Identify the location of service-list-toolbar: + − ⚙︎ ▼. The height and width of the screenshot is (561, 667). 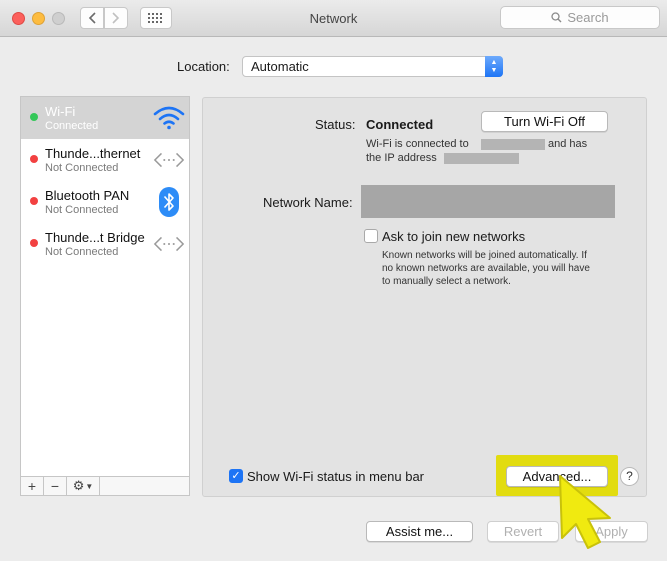
(105, 486).